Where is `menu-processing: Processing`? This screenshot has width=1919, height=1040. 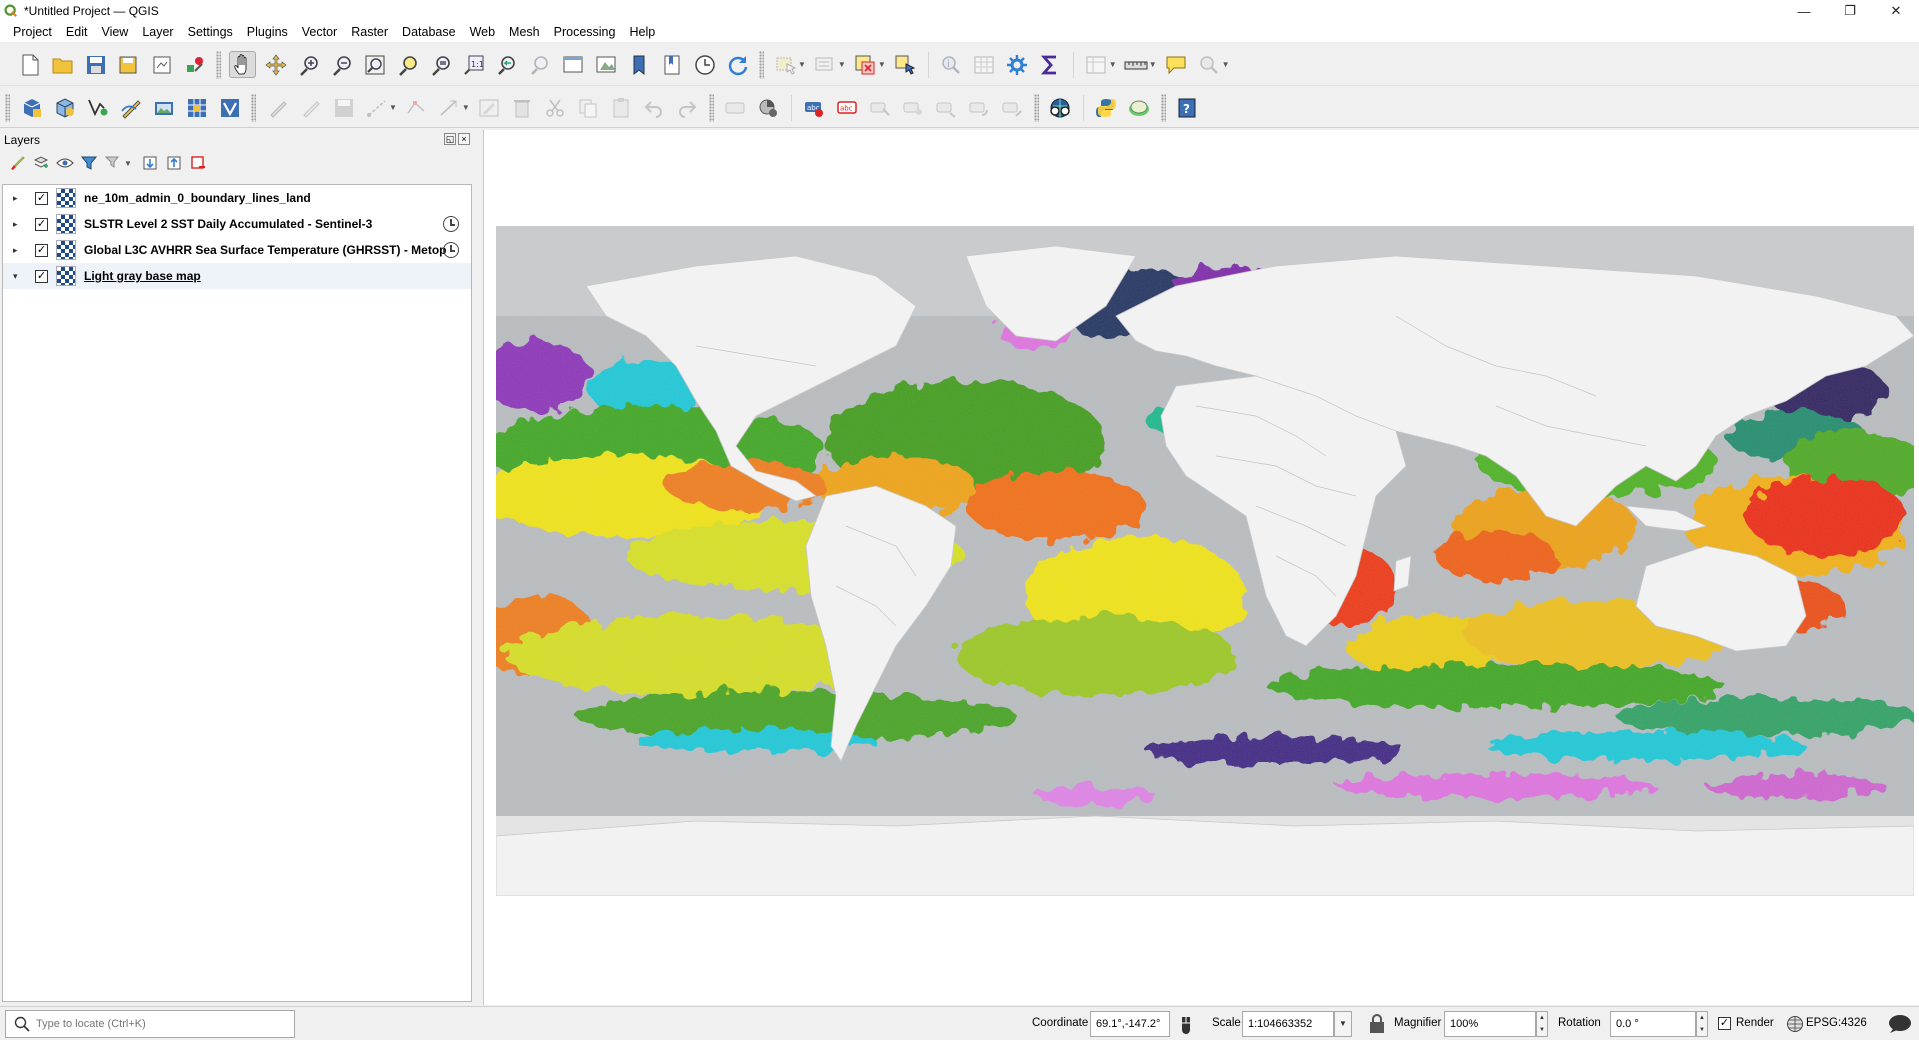
menu-processing: Processing is located at coordinates (585, 32).